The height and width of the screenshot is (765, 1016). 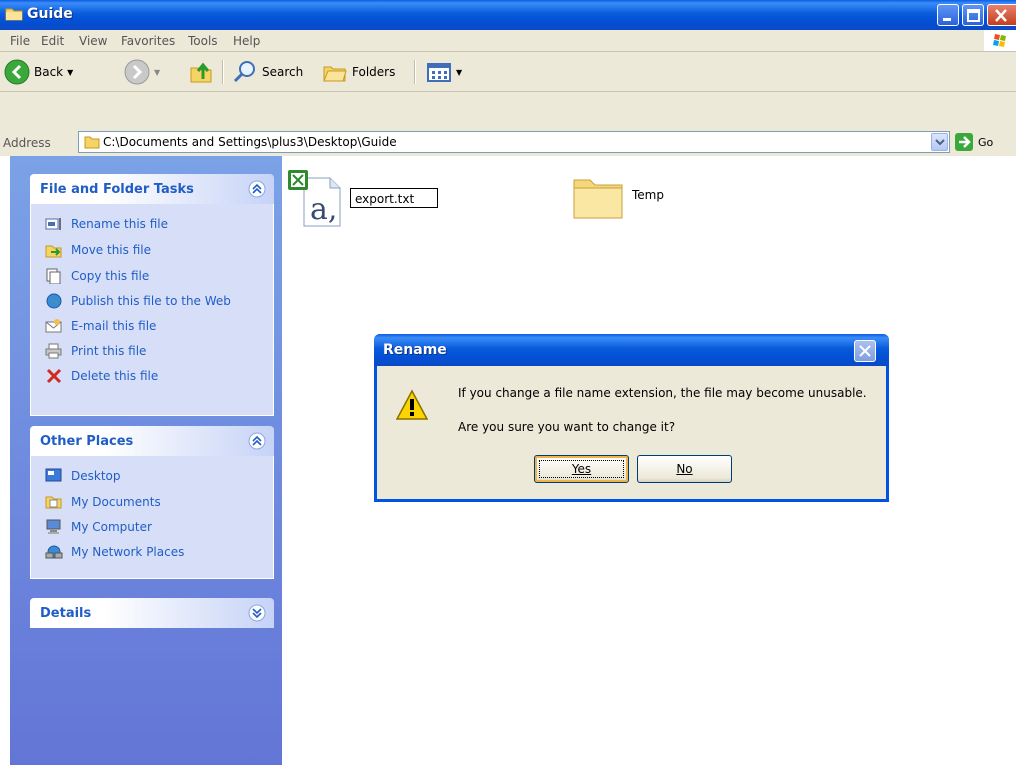 What do you see at coordinates (257, 613) in the screenshot?
I see `expand-chevron-icon` at bounding box center [257, 613].